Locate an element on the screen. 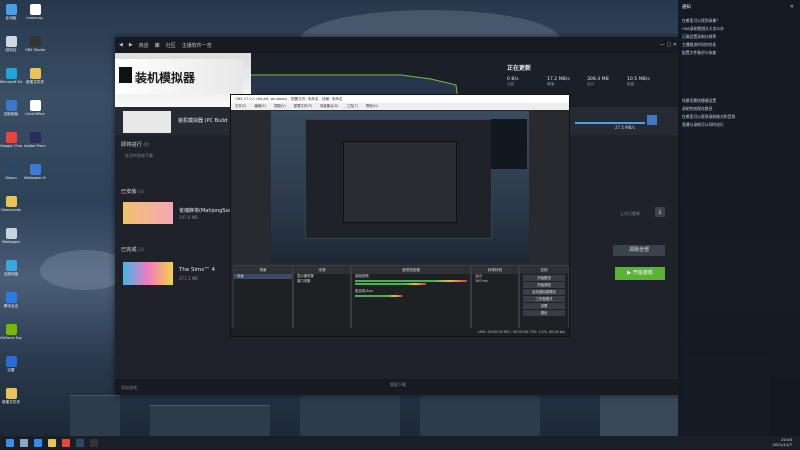 This screenshot has height=450, width=800. completed-game-thumb is located at coordinates (148, 273).